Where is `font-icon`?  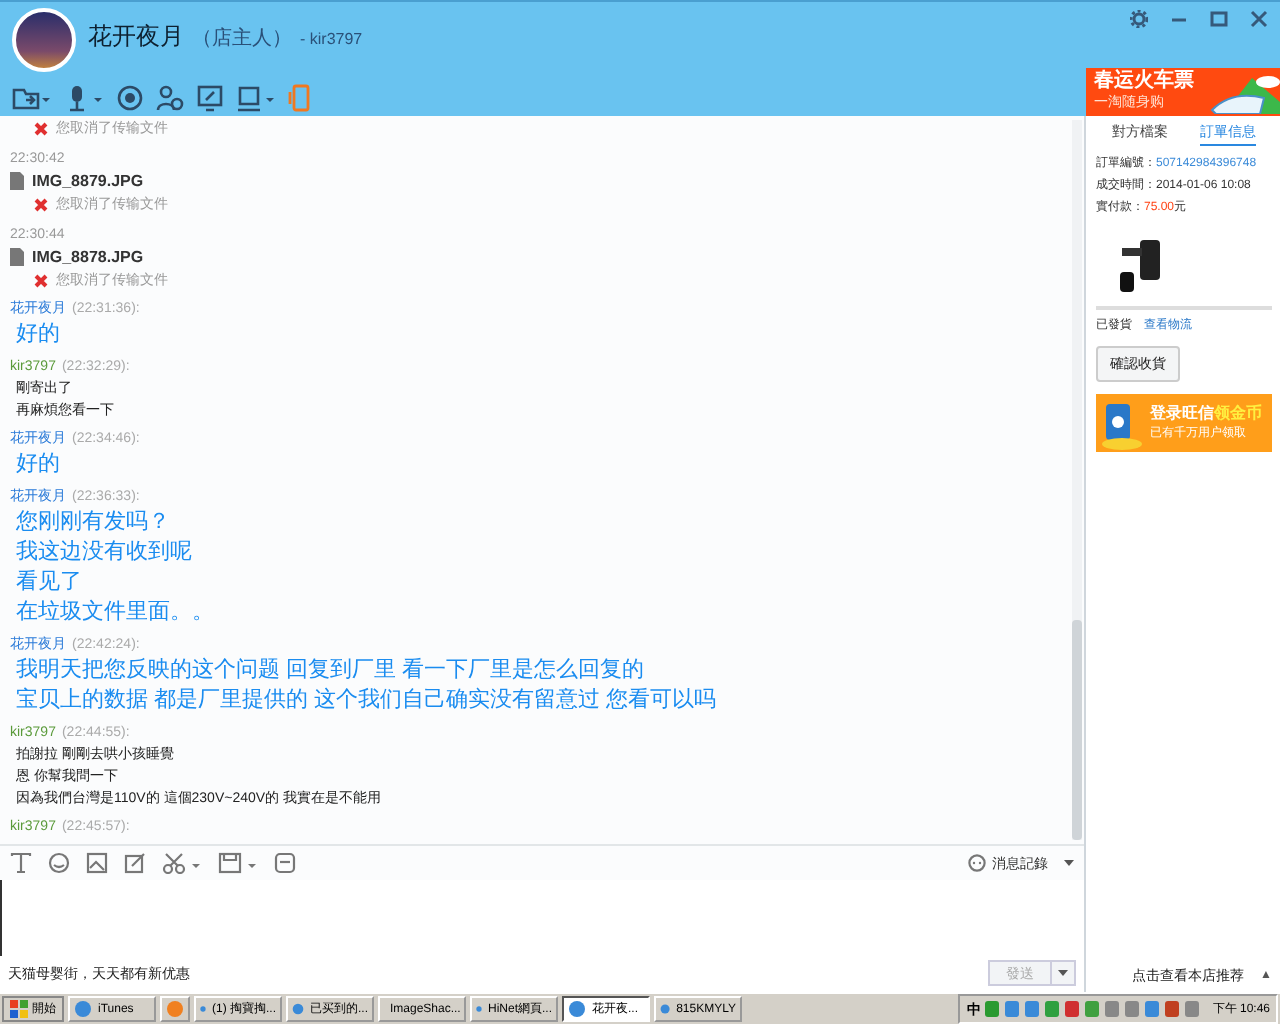
font-icon is located at coordinates (21, 863).